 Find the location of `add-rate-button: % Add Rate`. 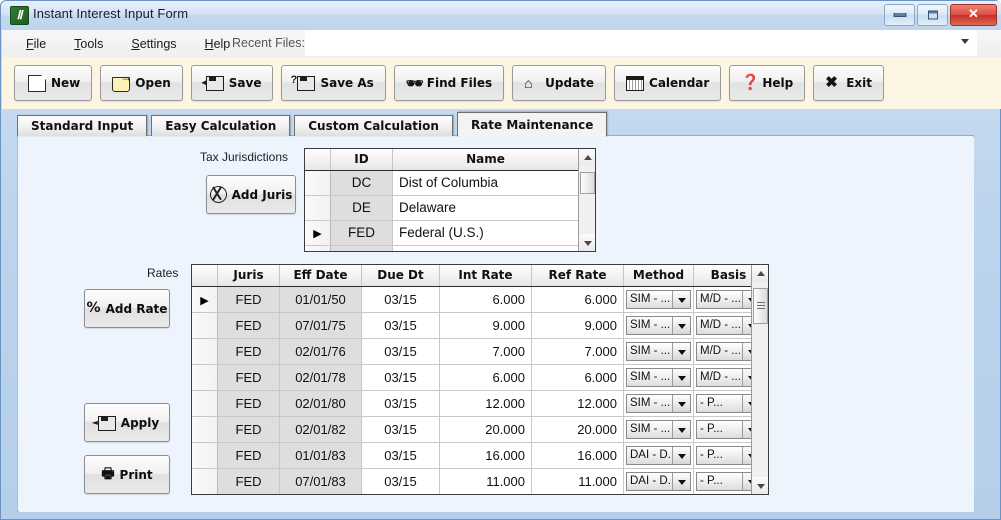

add-rate-button: % Add Rate is located at coordinates (127, 308).